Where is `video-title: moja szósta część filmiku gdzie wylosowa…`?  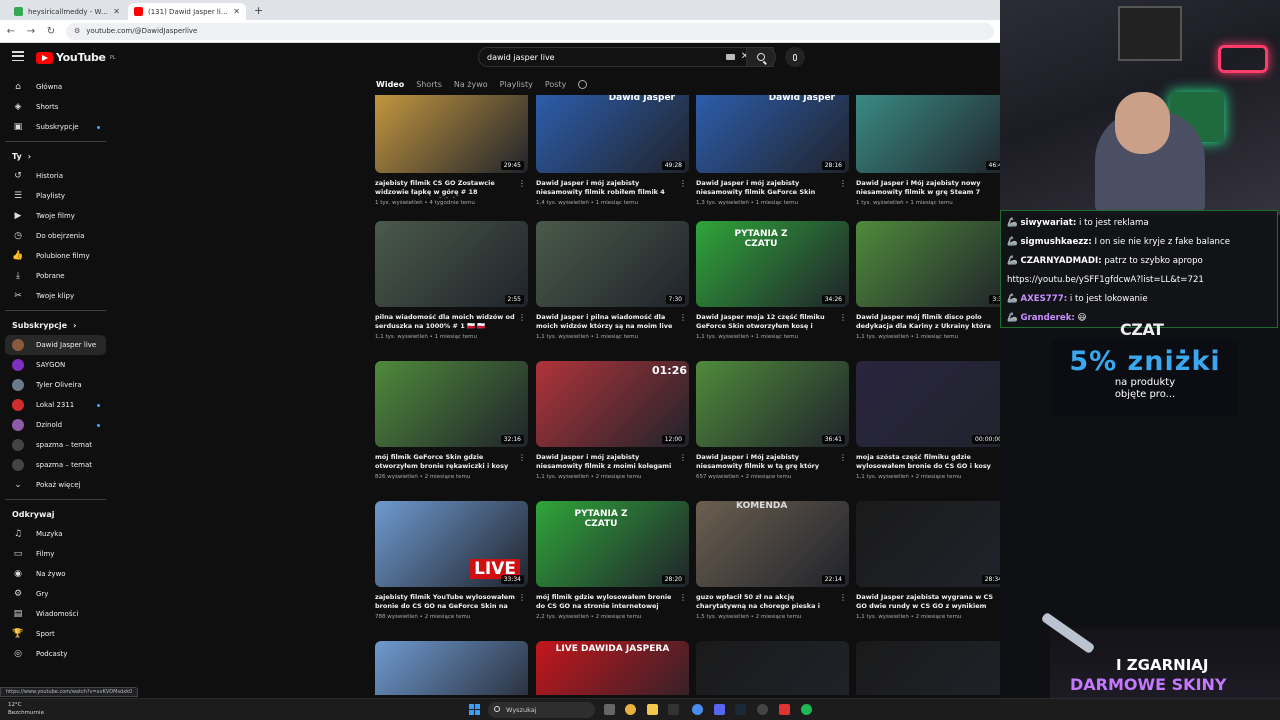 video-title: moja szósta część filmiku gdzie wylosowa… is located at coordinates (928, 462).